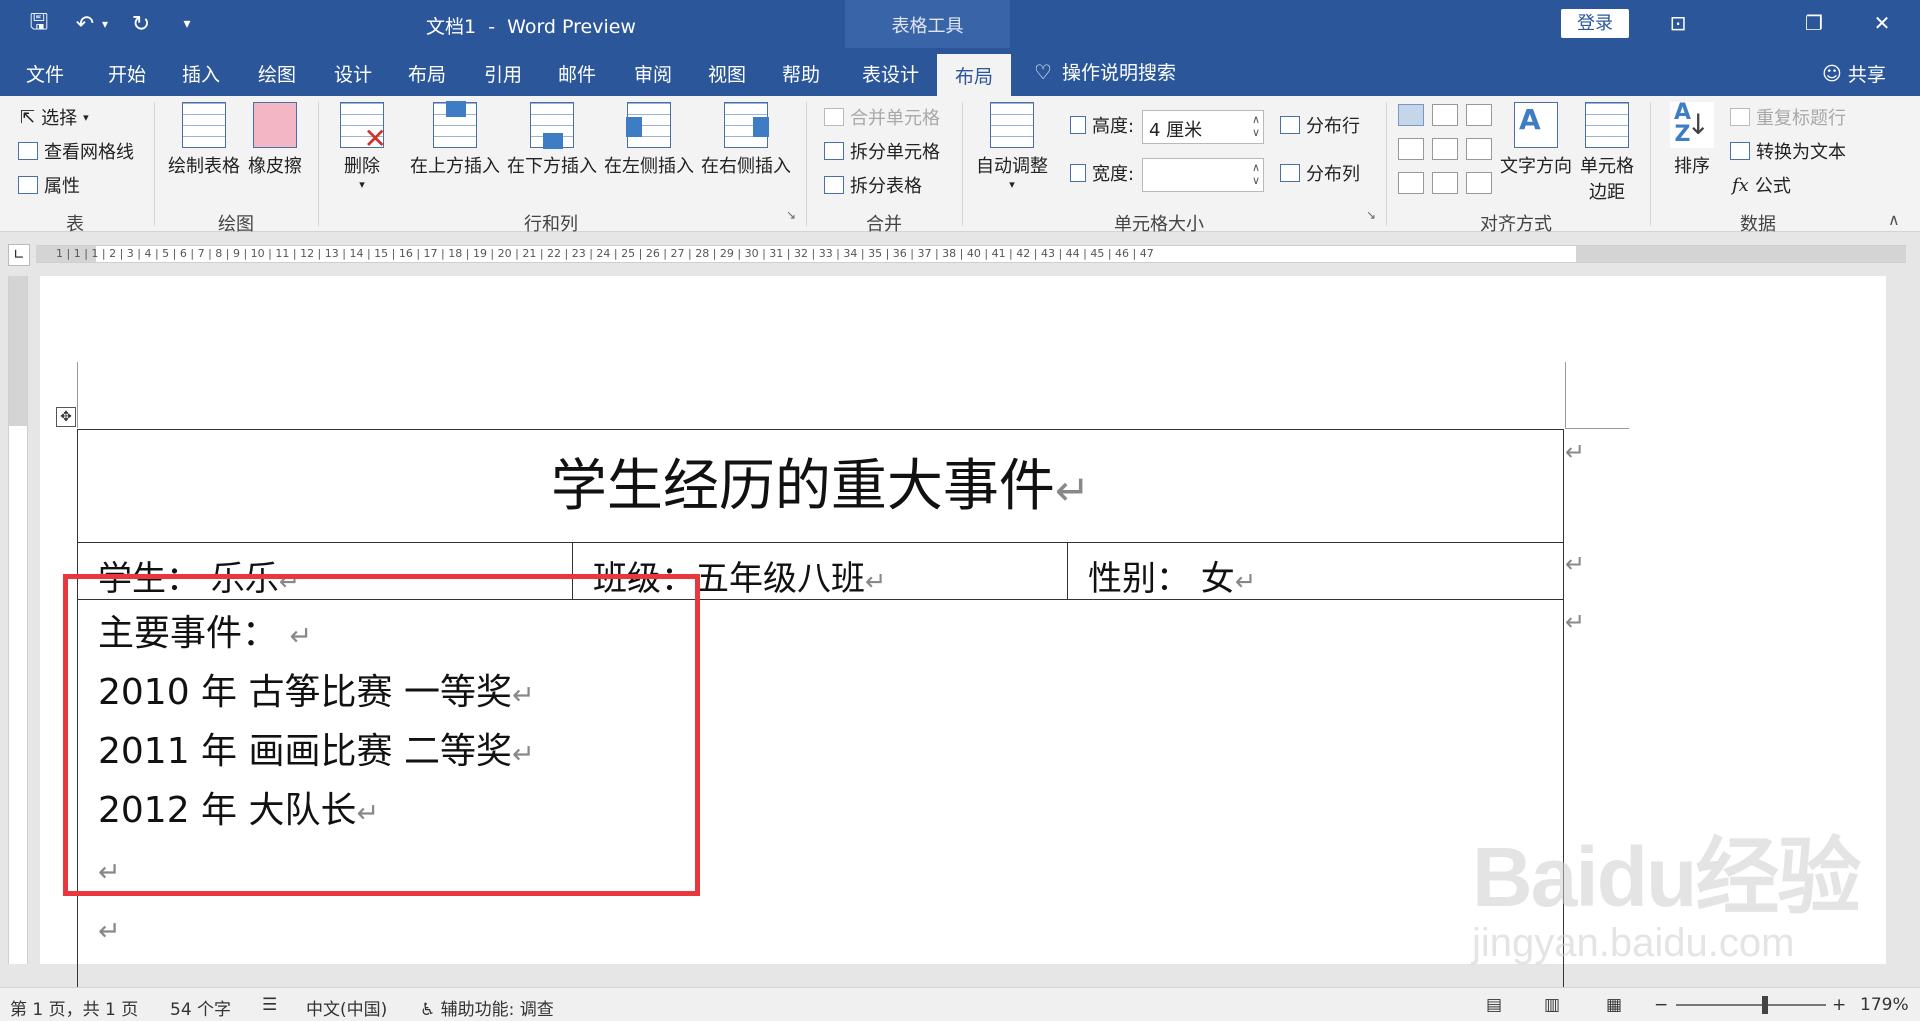  Describe the element at coordinates (1801, 152) in the screenshot. I see `convert-to-text-label: 转换为文本` at that location.